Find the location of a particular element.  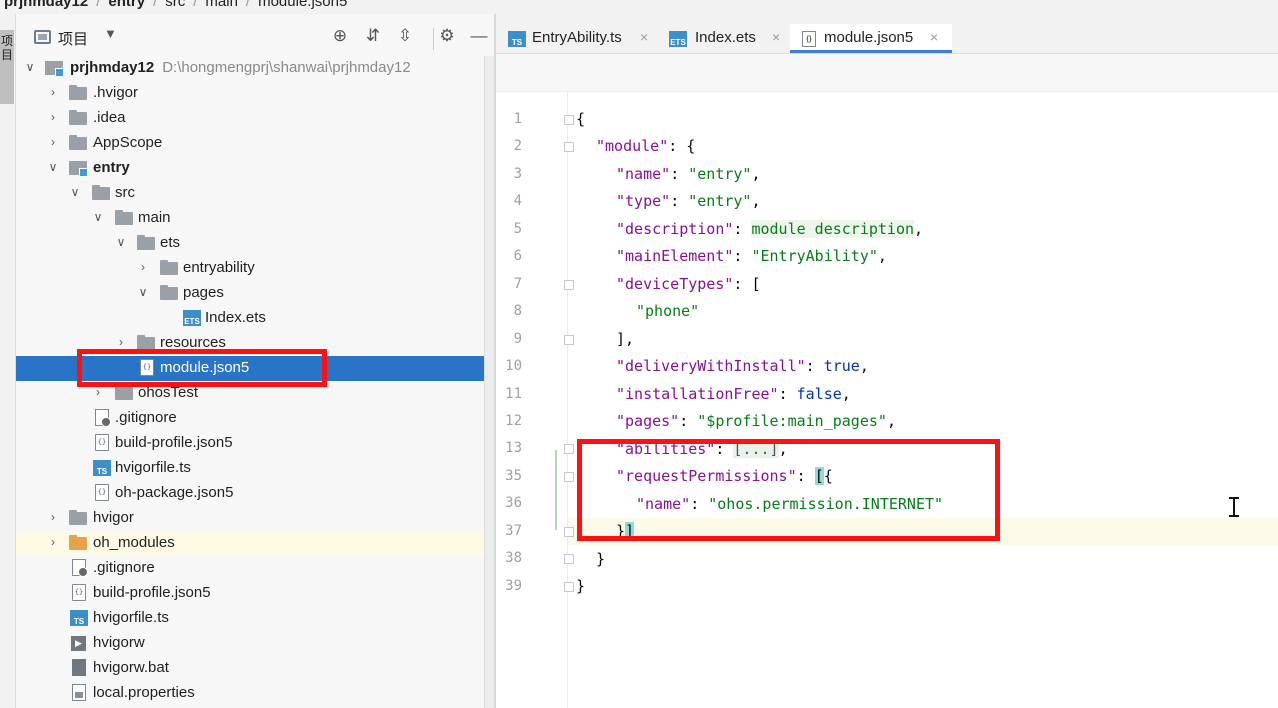

breadcrumb-entry: entry is located at coordinates (126, 5).